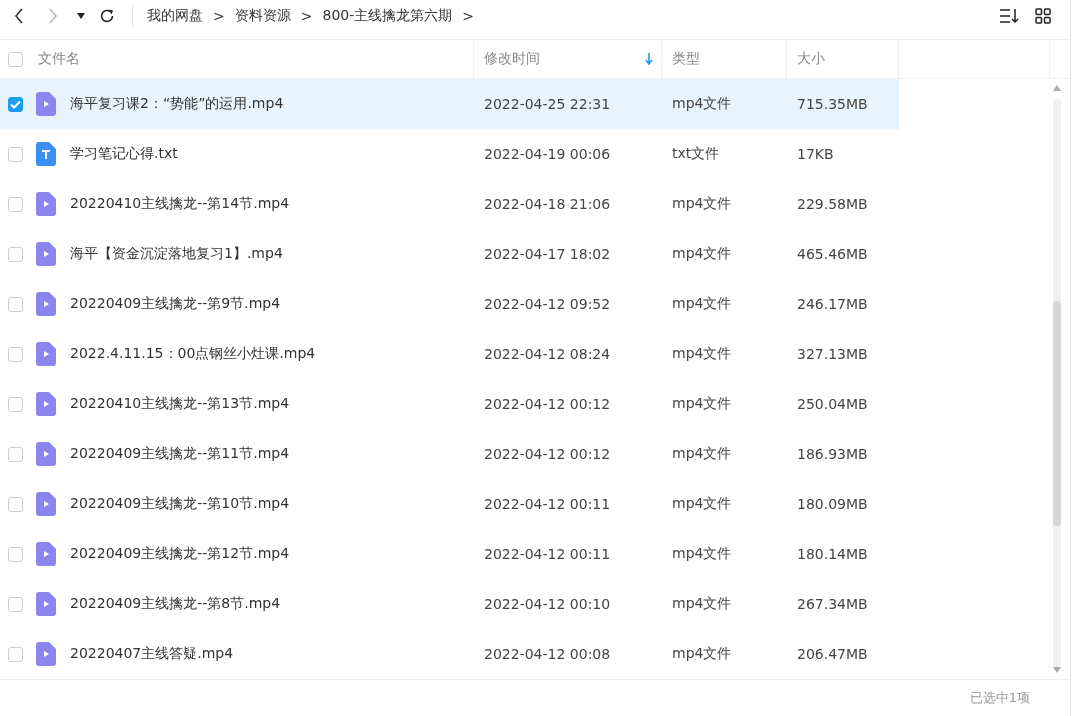  I want to click on modified-time: 2022-04-12 00:10, so click(547, 604).